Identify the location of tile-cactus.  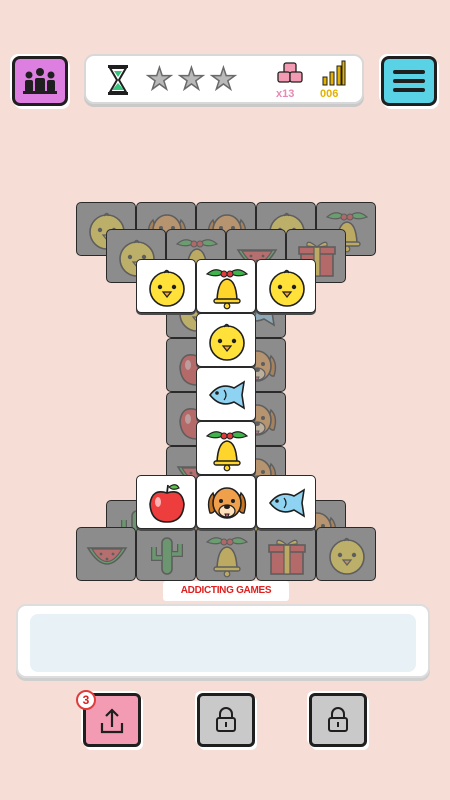
(166, 554).